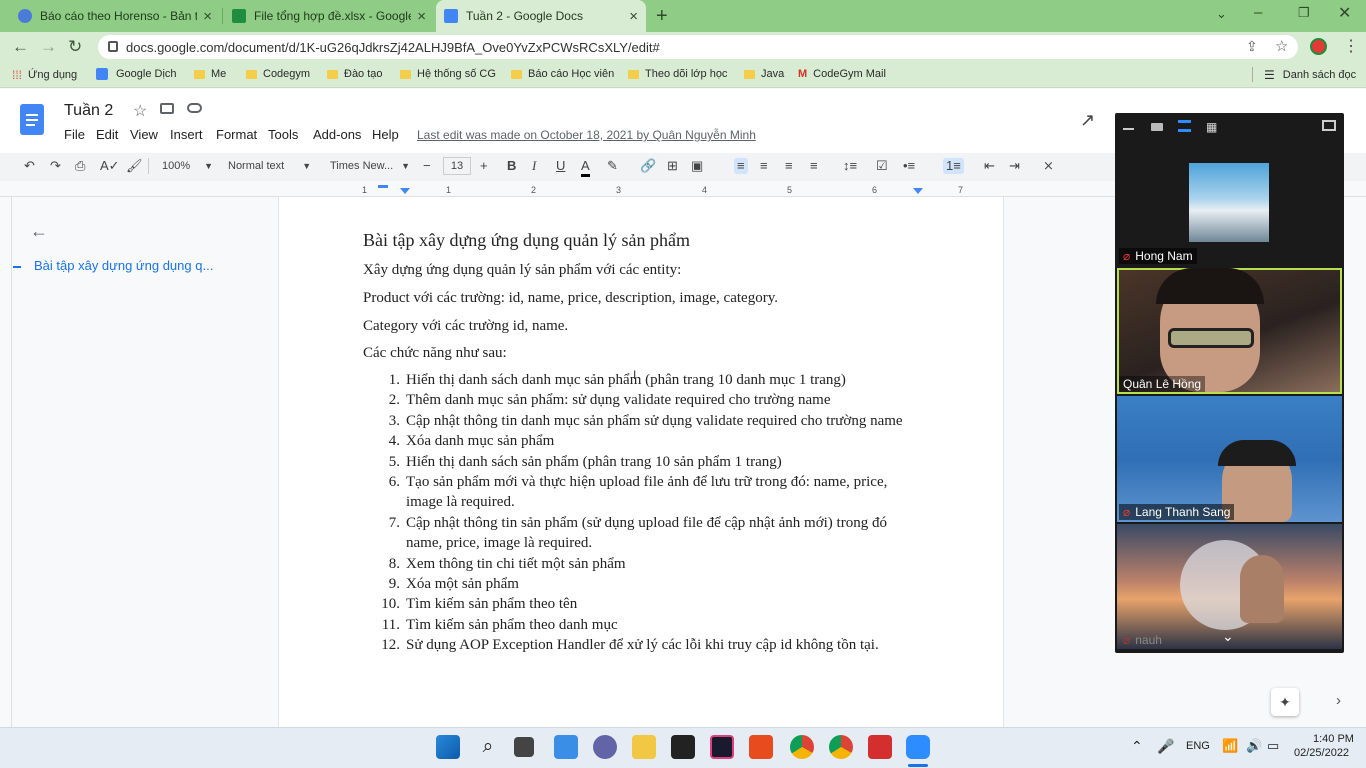 This screenshot has height=768, width=1366. I want to click on move-folder-icon, so click(167, 108).